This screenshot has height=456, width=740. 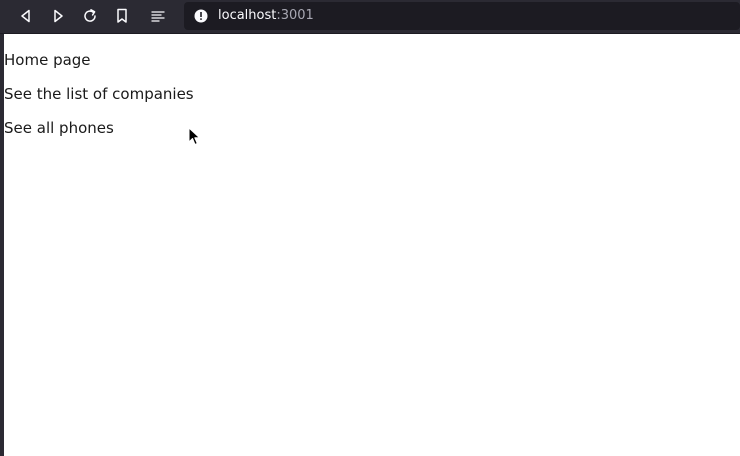 I want to click on back-button, so click(x=26, y=16).